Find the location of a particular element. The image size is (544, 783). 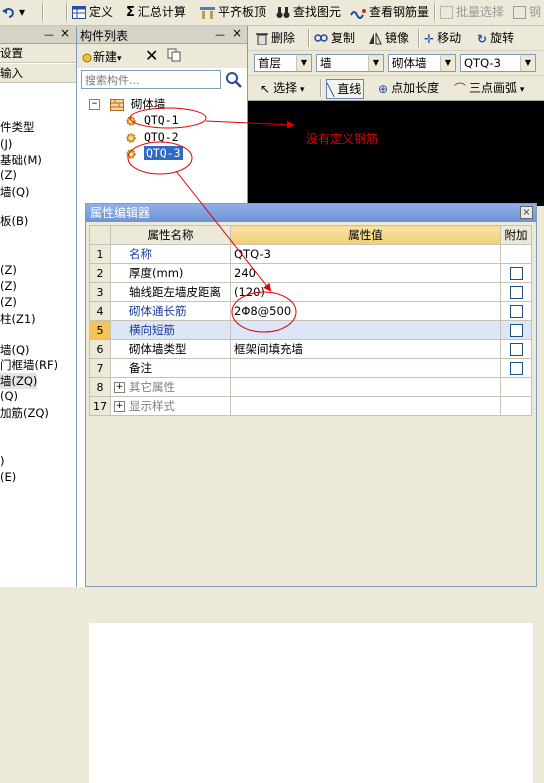

extra-cell is located at coordinates (516, 368).